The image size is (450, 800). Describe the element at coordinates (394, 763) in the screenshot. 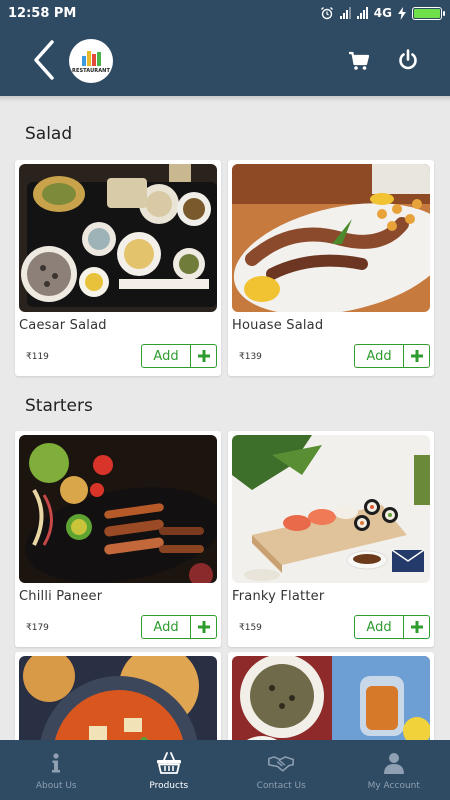

I see `user-icon` at that location.